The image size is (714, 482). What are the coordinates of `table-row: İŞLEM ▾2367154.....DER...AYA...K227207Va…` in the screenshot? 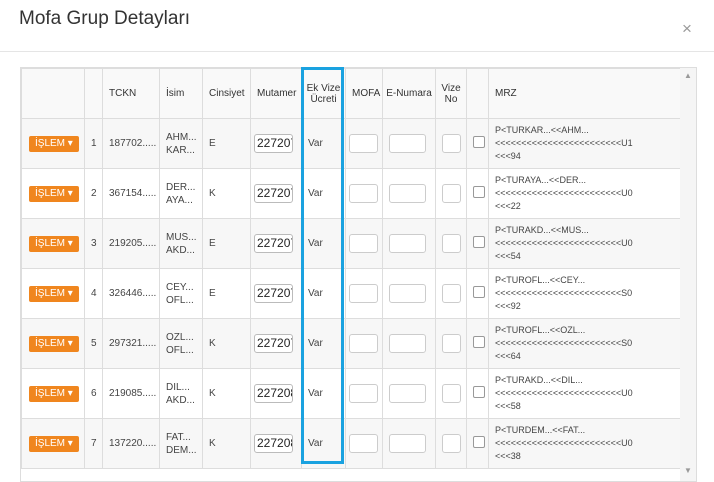 It's located at (351, 193).